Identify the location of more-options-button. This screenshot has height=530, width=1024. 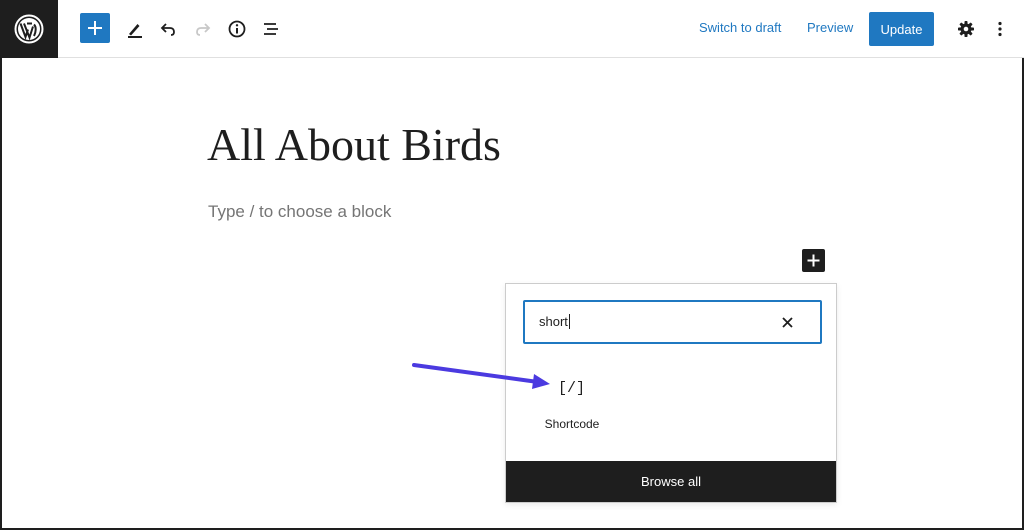
(1000, 29).